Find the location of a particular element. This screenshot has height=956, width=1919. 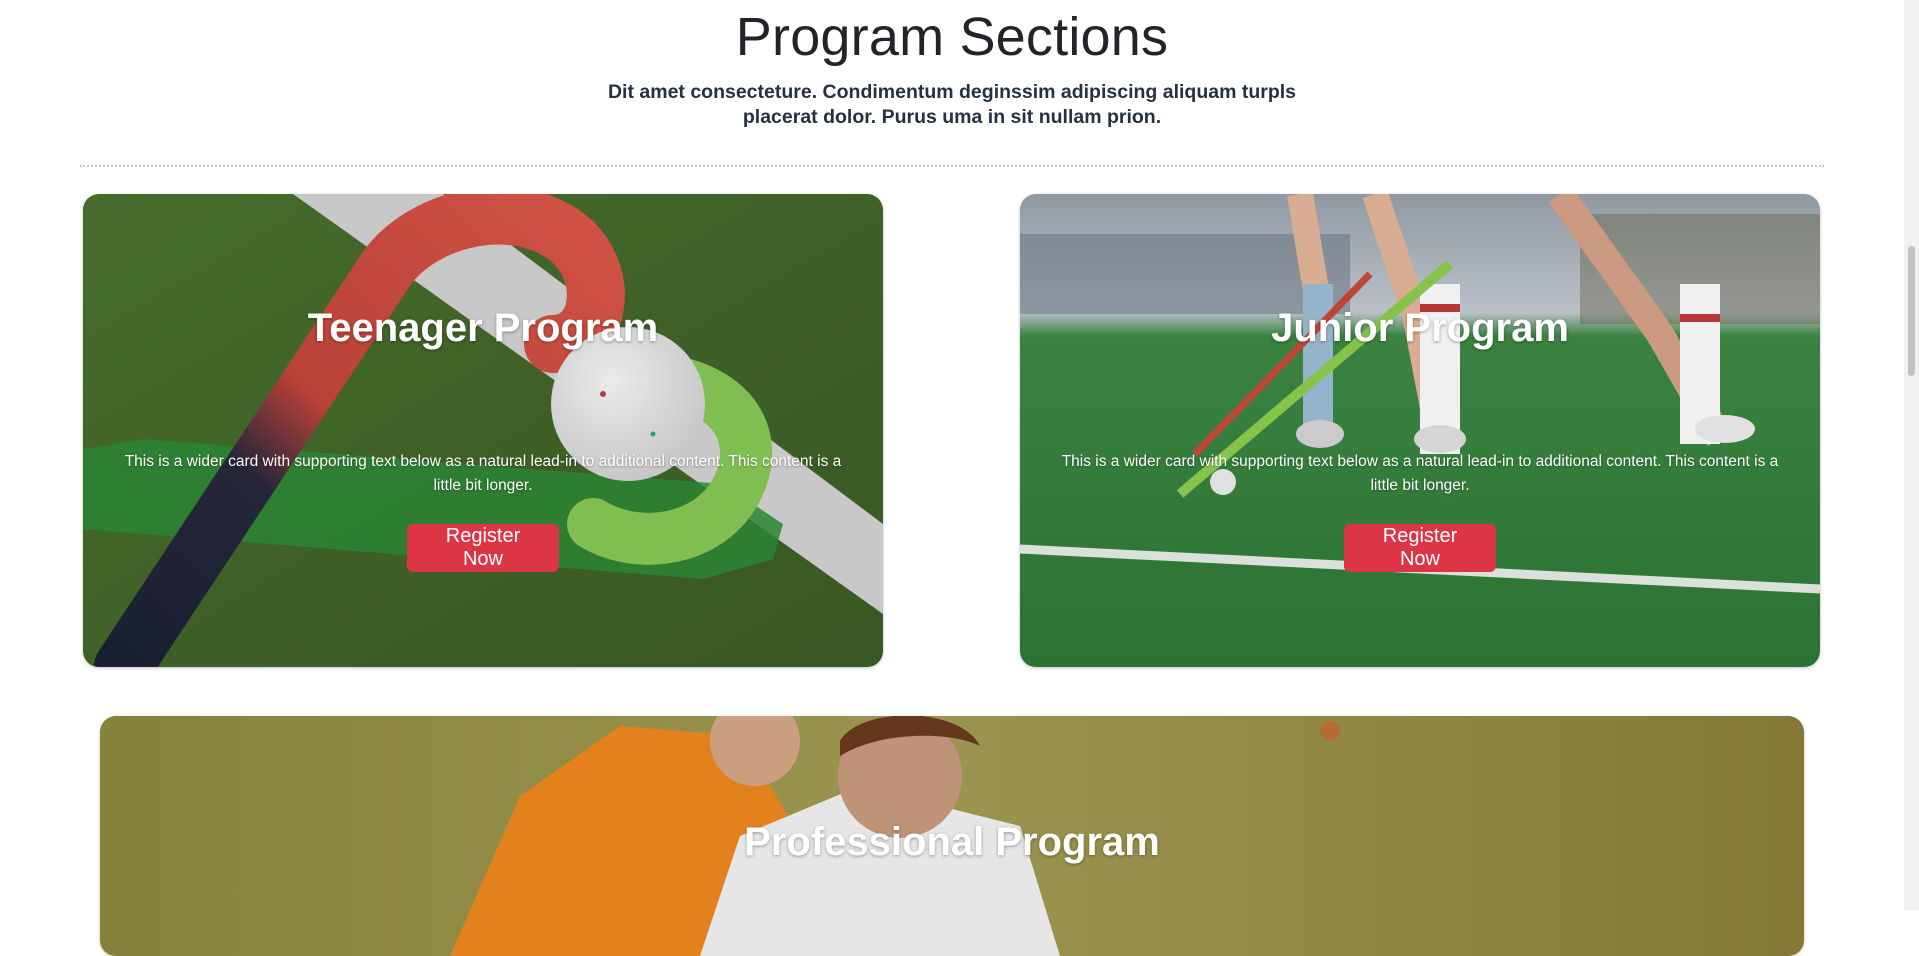

card-title: Junior Program is located at coordinates (1420, 328).